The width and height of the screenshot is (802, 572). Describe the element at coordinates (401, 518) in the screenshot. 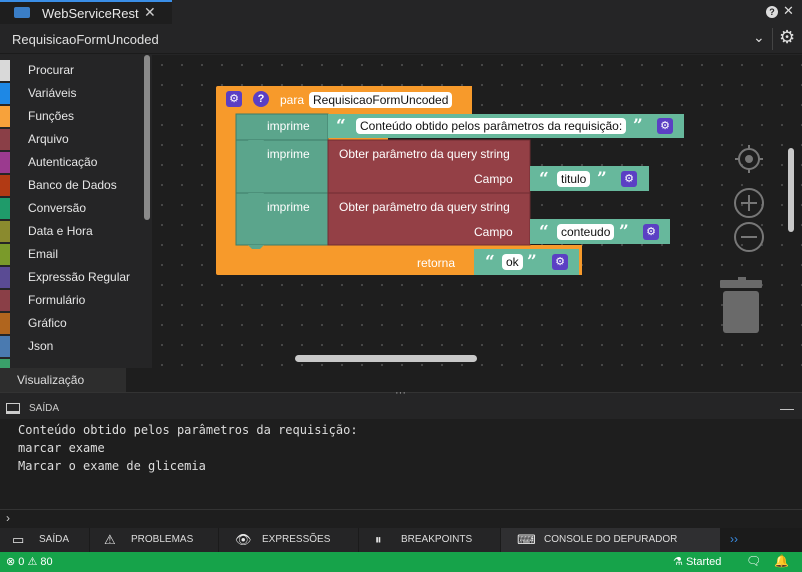

I see `console-input: ›` at that location.